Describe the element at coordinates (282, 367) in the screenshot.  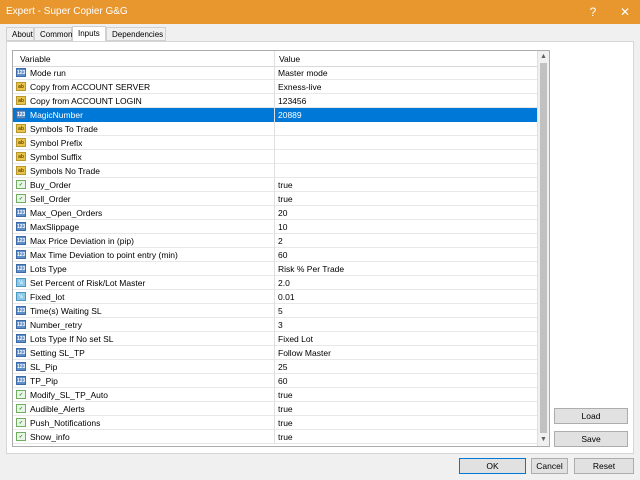
I see `variable-value: 25` at that location.